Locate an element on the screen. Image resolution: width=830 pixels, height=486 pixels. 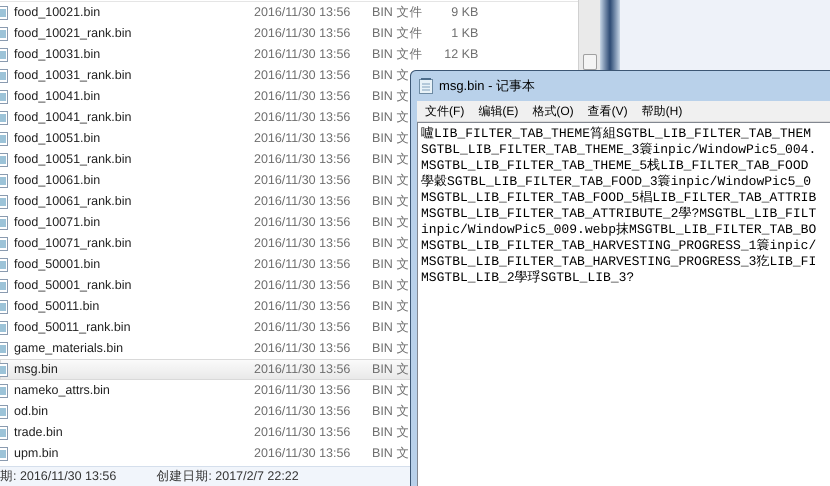
file-row: food_10071.bin 2016/11/30 13:56 BIN 文 is located at coordinates (206, 223).